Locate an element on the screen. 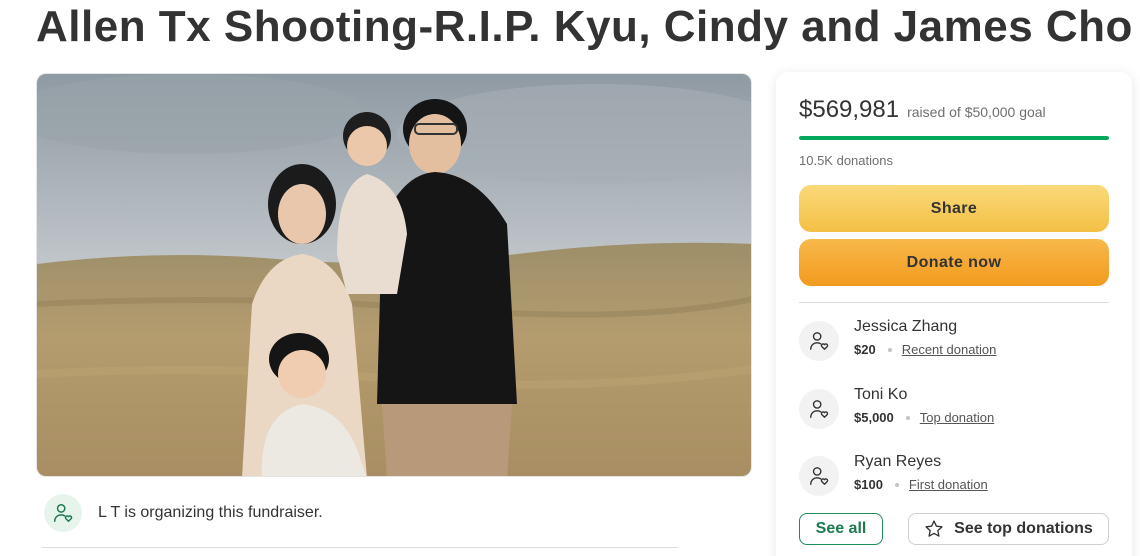  donor-meta: $100 First donation is located at coordinates (921, 484).